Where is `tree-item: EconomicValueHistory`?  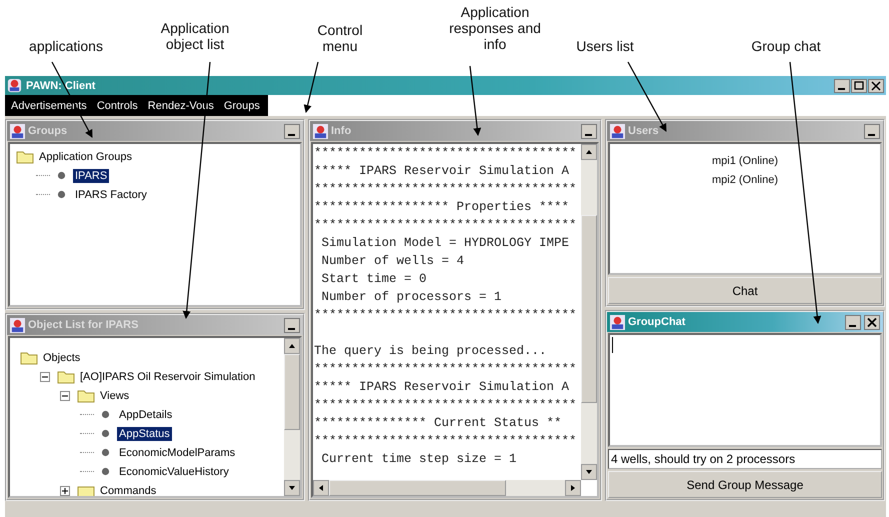
tree-item: EconomicValueHistory is located at coordinates (174, 471).